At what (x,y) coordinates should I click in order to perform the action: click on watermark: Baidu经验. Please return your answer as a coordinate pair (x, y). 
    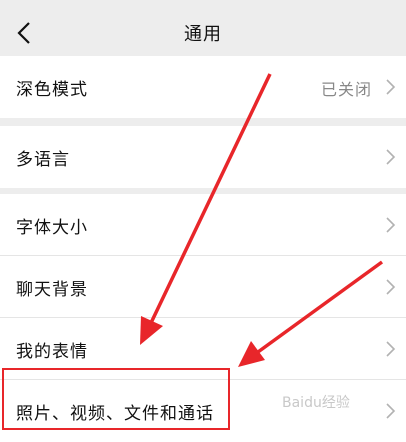
    Looking at the image, I should click on (316, 403).